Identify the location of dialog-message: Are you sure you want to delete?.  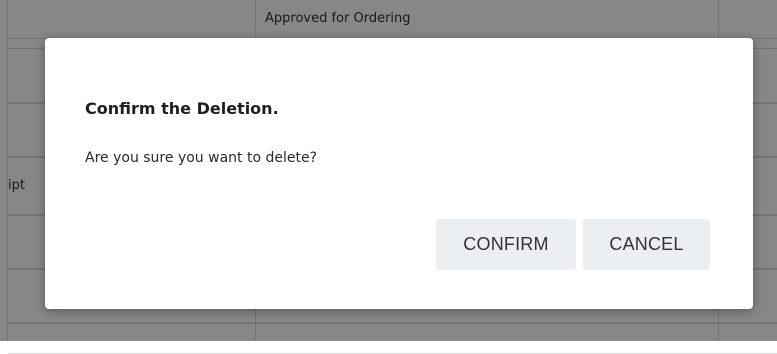
(201, 158).